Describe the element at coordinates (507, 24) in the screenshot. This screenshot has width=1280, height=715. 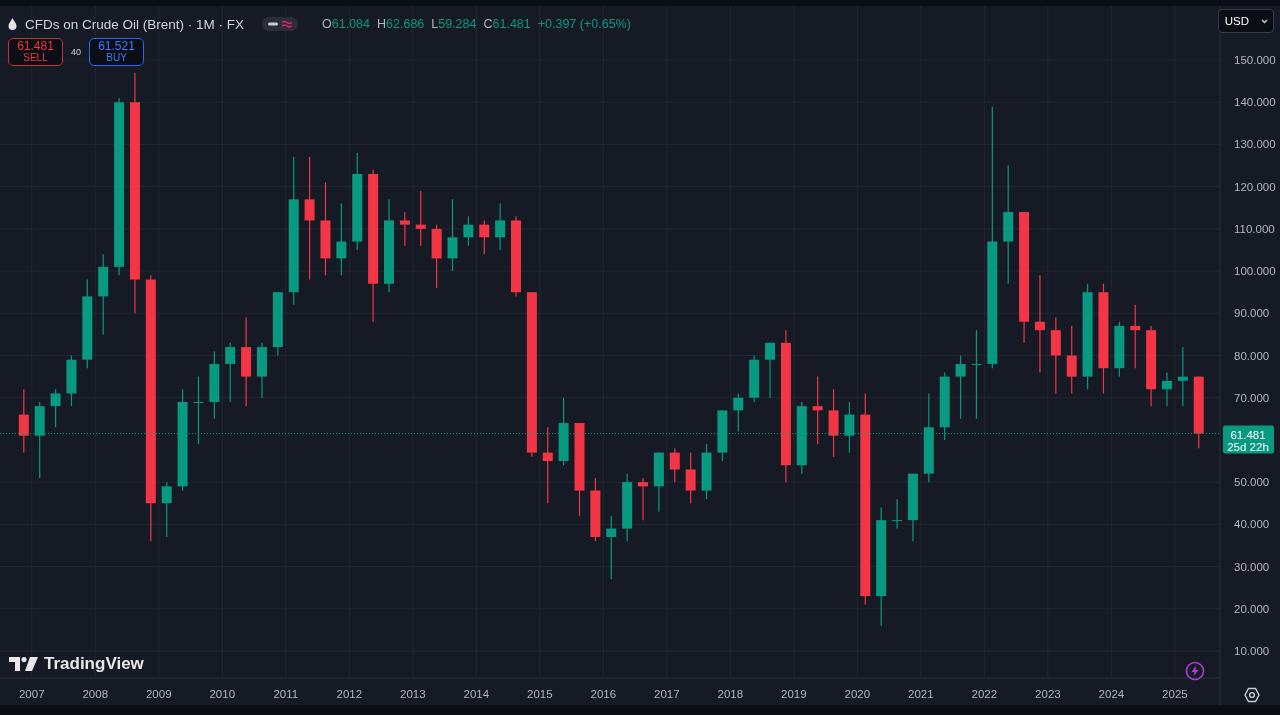
I see `ohlc-value: C61.481` at that location.